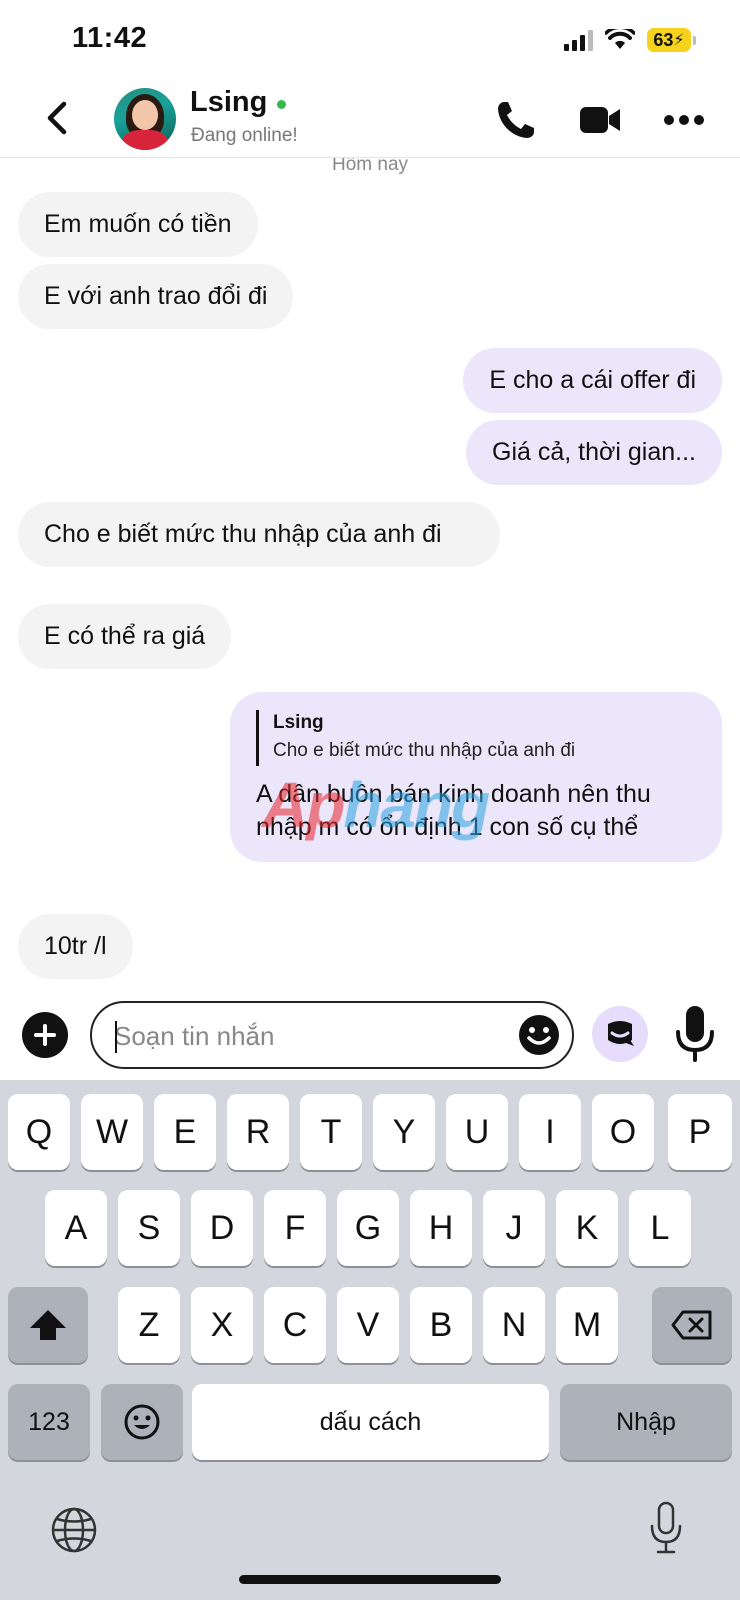 Image resolution: width=740 pixels, height=1600 pixels. I want to click on key-m: M, so click(587, 1325).